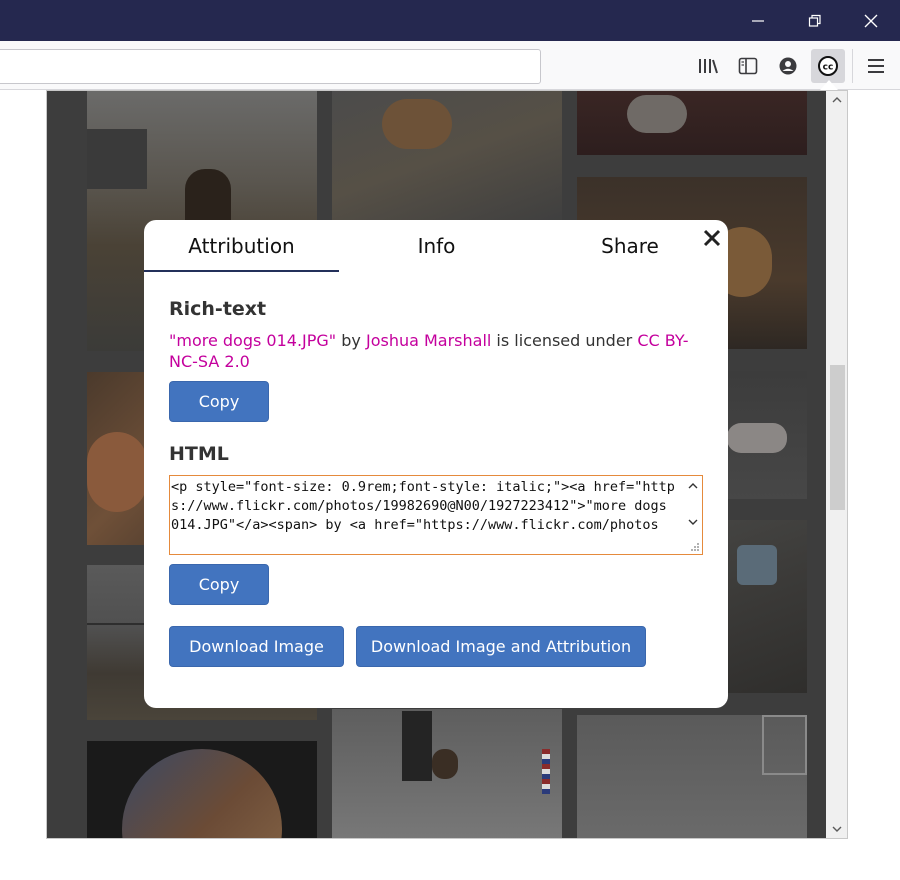 This screenshot has height=880, width=900. Describe the element at coordinates (218, 309) in the screenshot. I see `rich-text-title: Rich-text` at that location.